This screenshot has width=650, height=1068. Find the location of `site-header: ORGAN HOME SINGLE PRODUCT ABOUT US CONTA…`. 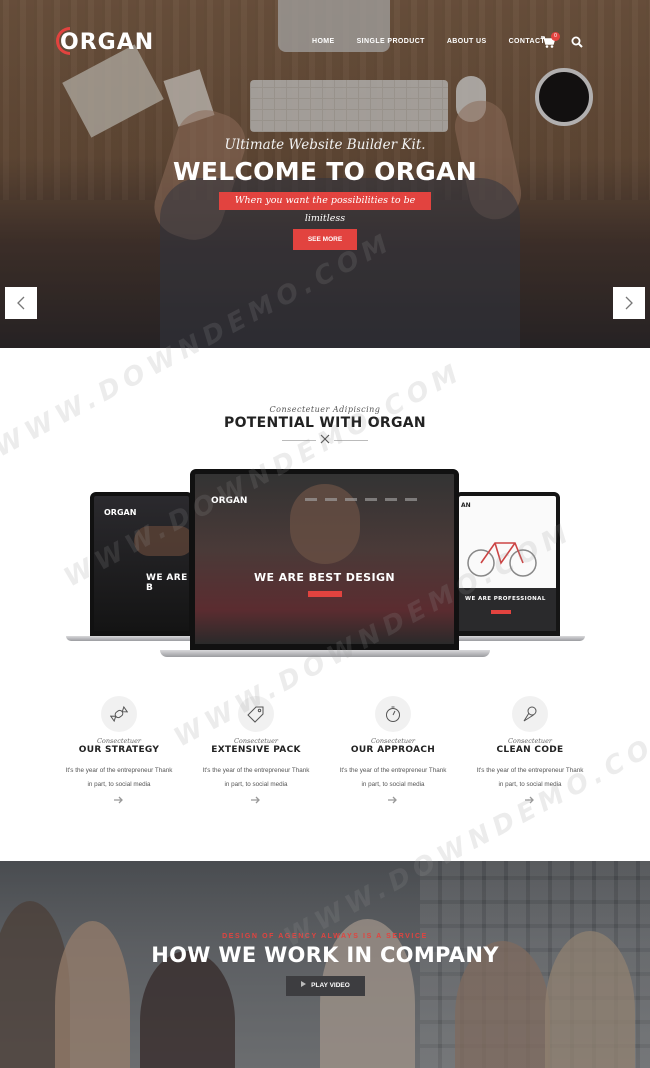

site-header: ORGAN HOME SINGLE PRODUCT ABOUT US CONTA… is located at coordinates (325, 42).